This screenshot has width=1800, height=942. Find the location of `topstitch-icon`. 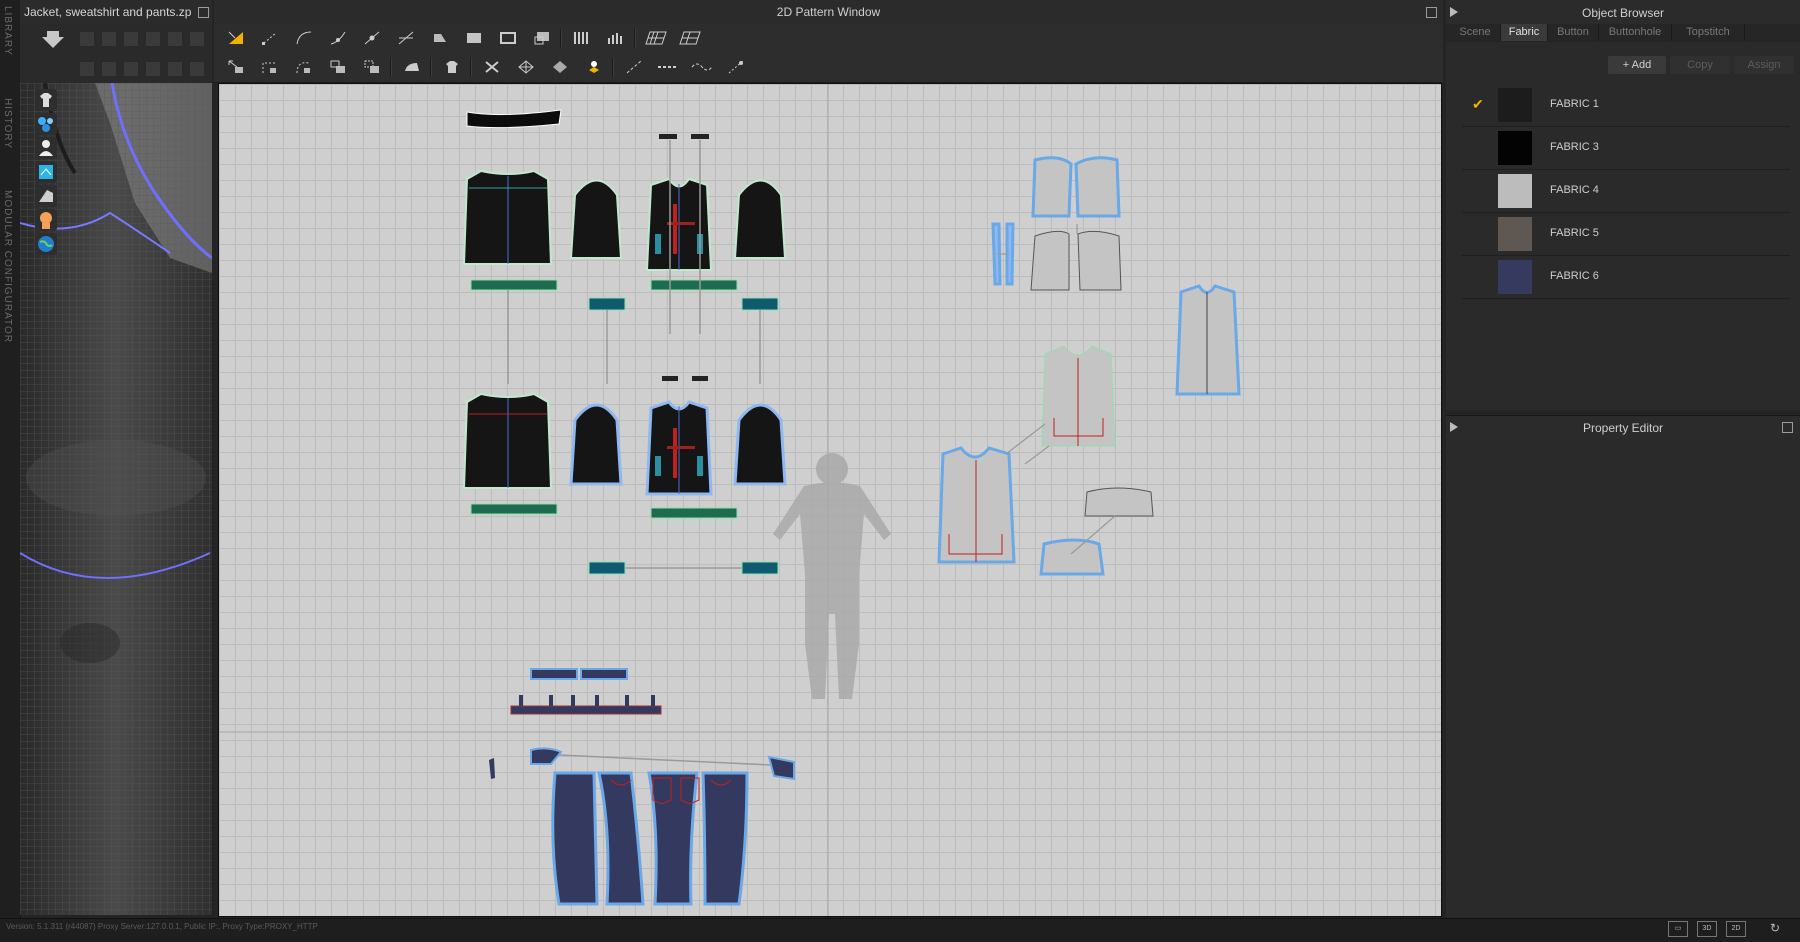

topstitch-icon is located at coordinates (634, 67).